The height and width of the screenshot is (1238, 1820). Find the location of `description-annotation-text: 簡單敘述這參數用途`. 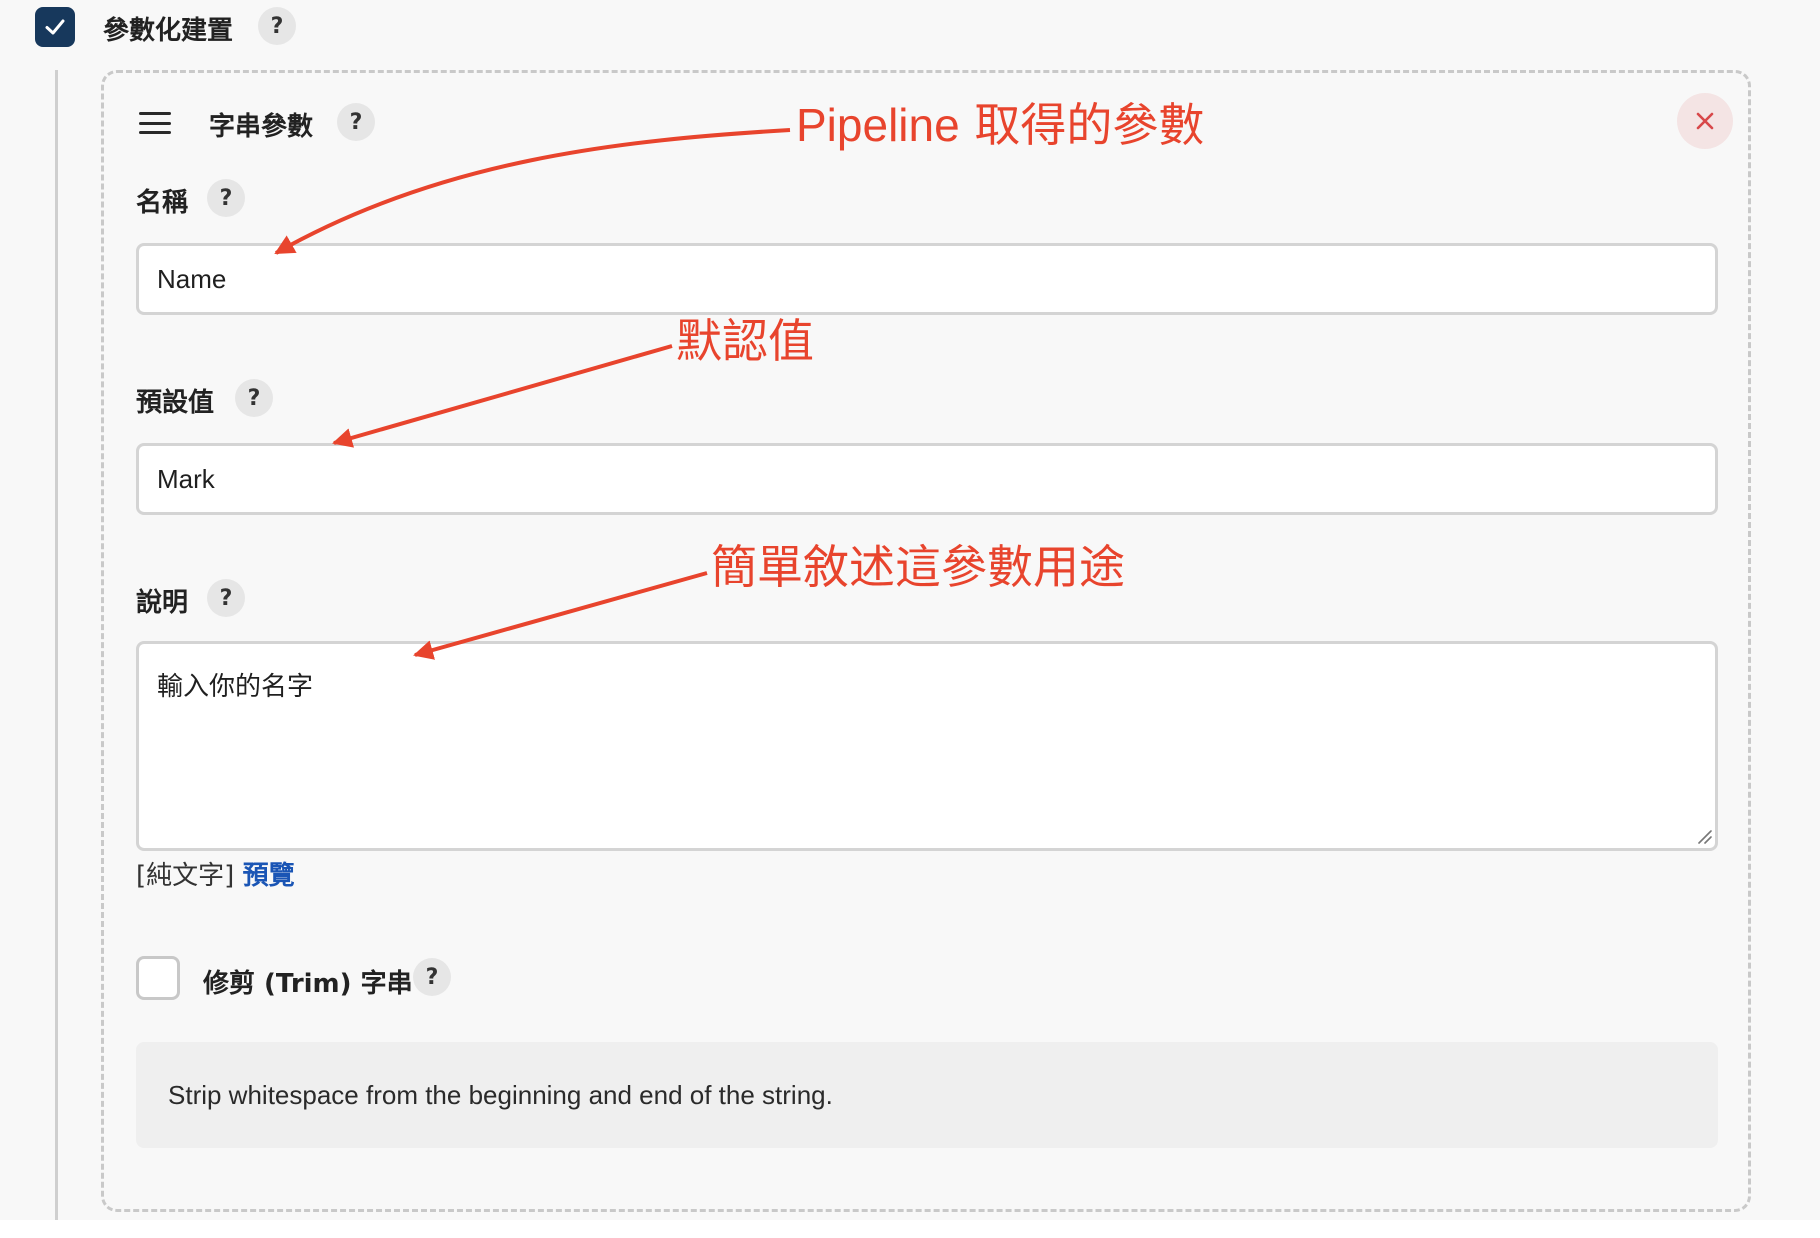

description-annotation-text: 簡單敘述這參數用途 is located at coordinates (918, 567).